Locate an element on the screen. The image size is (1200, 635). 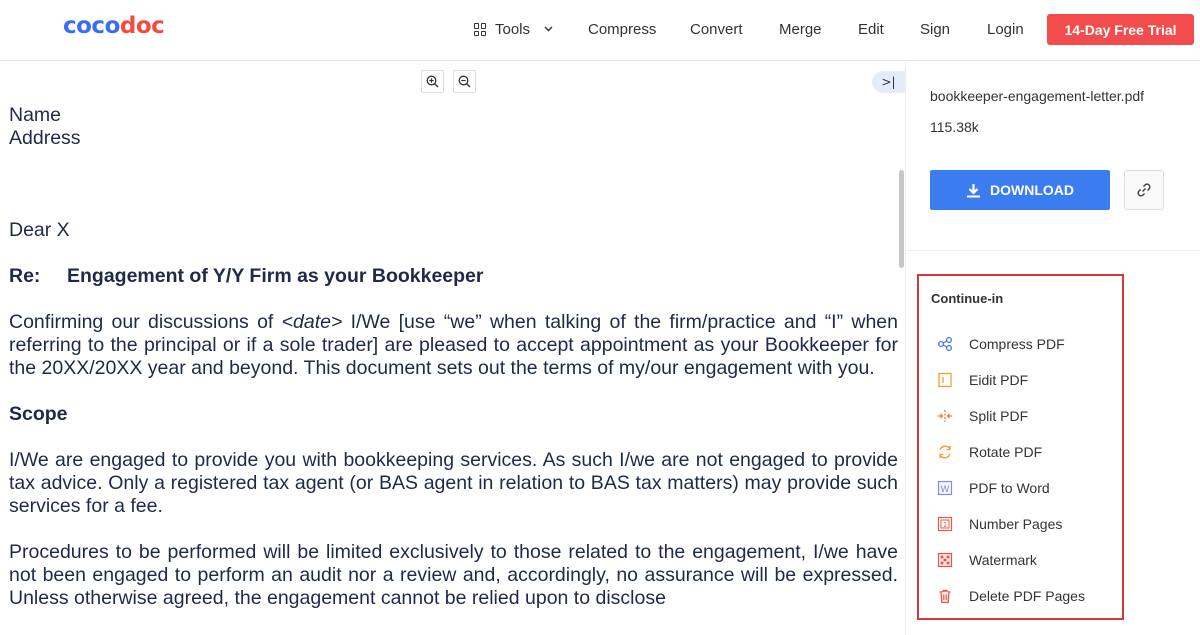
free-trial-button: 14-Day Free Trial is located at coordinates (1120, 29).